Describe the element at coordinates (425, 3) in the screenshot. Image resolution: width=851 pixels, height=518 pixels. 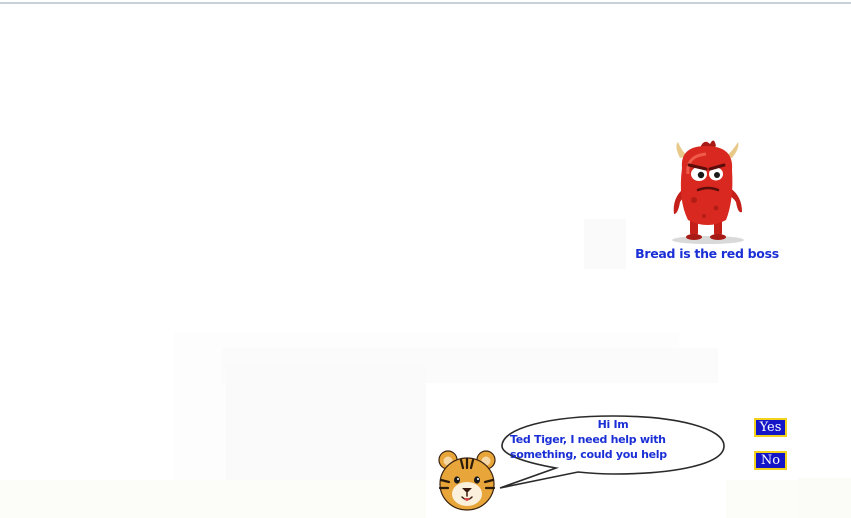
I see `top-divider` at that location.